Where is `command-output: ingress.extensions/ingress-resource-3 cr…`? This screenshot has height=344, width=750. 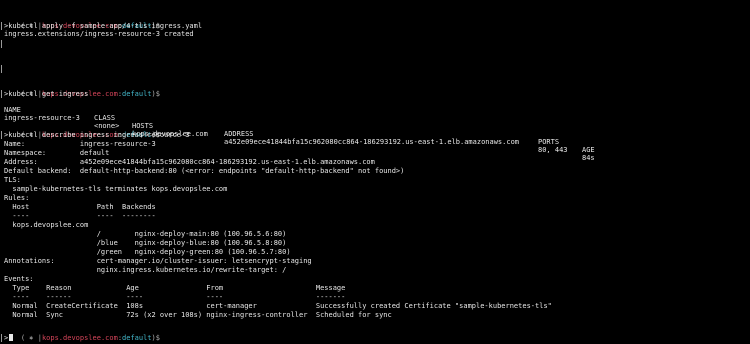 command-output: ingress.extensions/ingress-resource-3 cr… is located at coordinates (99, 34).